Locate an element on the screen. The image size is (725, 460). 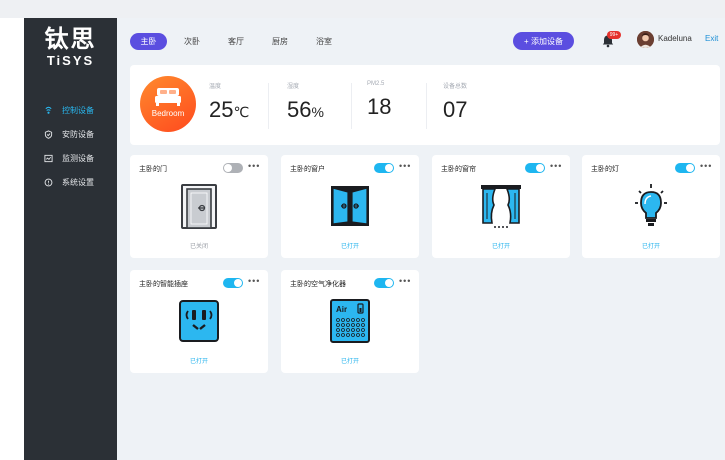
tab-kitchen: 厨房 is located at coordinates (280, 41).